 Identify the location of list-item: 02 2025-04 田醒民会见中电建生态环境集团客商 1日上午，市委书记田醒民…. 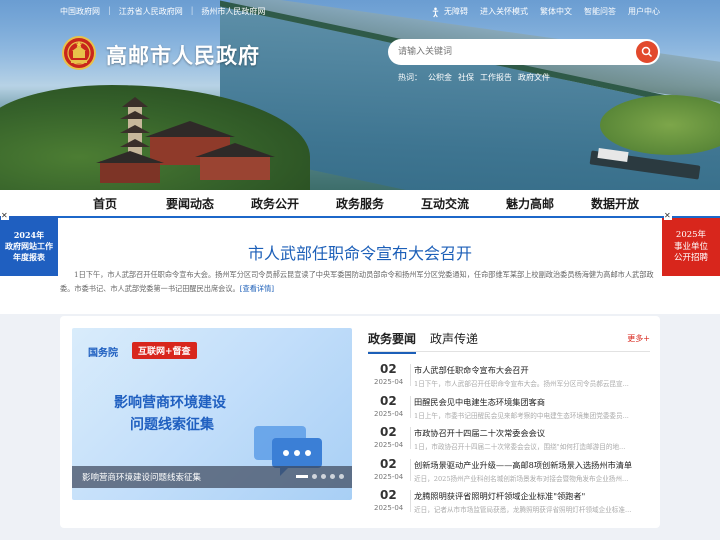
(509, 408).